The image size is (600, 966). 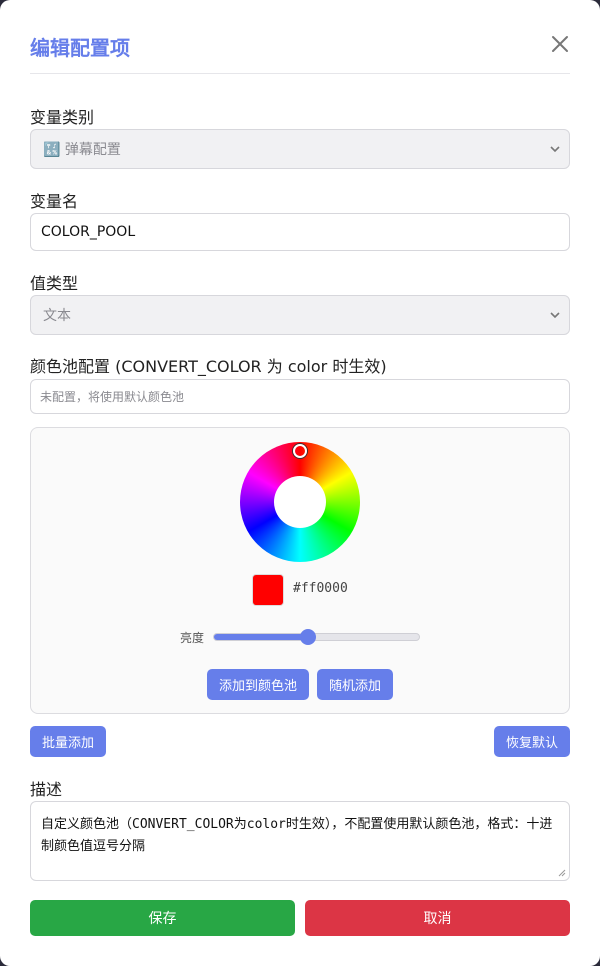 What do you see at coordinates (54, 283) in the screenshot?
I see `value-type-label: 值类型` at bounding box center [54, 283].